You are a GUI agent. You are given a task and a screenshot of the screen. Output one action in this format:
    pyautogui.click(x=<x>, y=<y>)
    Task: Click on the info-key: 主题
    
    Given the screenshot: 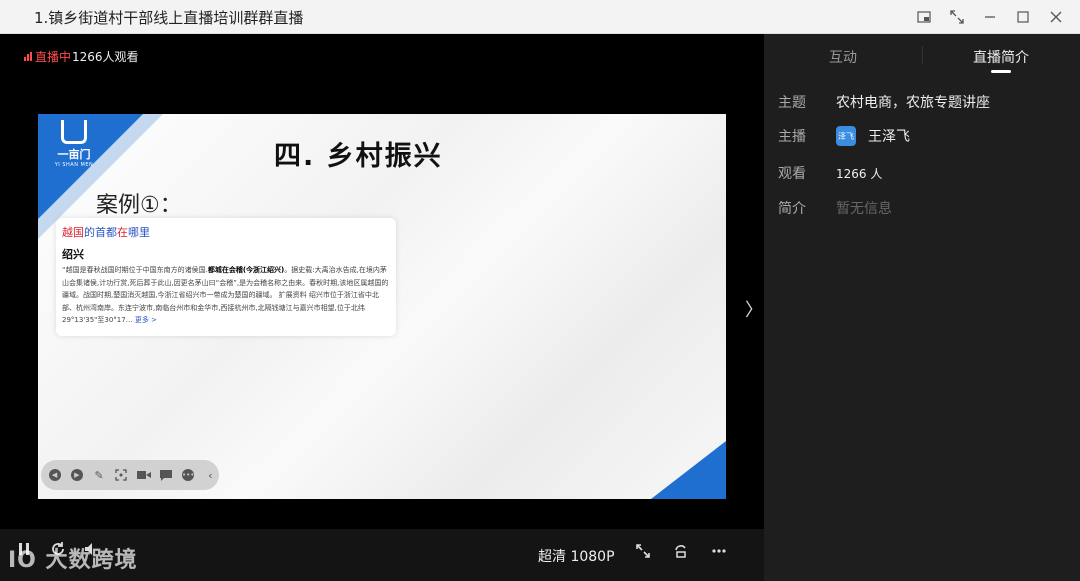 What is the action you would take?
    pyautogui.click(x=792, y=103)
    